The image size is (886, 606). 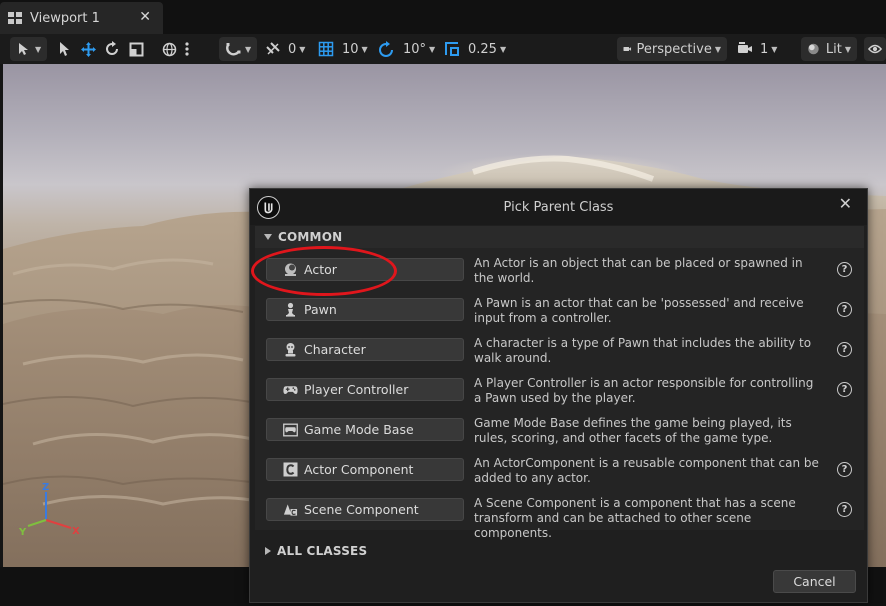 I want to click on cursor-icon, so click(x=64, y=49).